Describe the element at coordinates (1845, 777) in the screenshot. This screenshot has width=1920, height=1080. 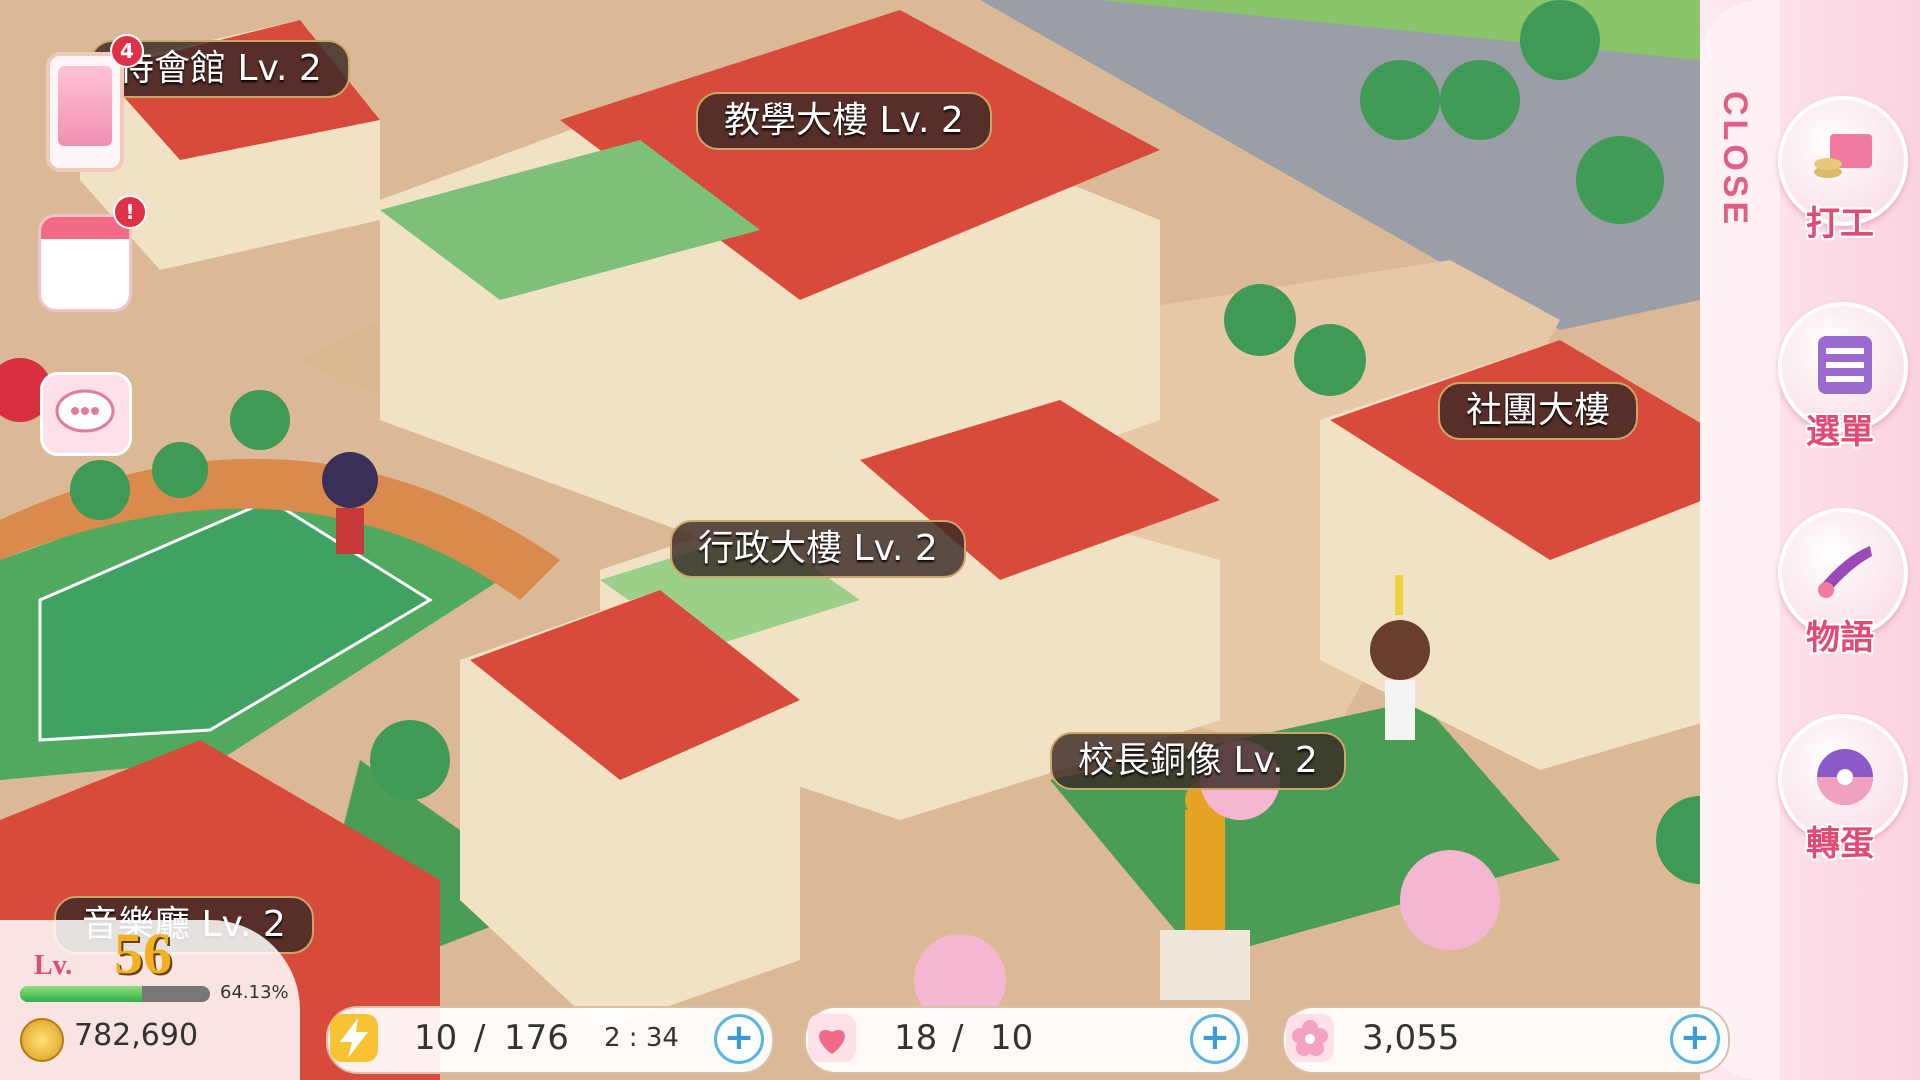
I see `gacha-ball-icon` at that location.